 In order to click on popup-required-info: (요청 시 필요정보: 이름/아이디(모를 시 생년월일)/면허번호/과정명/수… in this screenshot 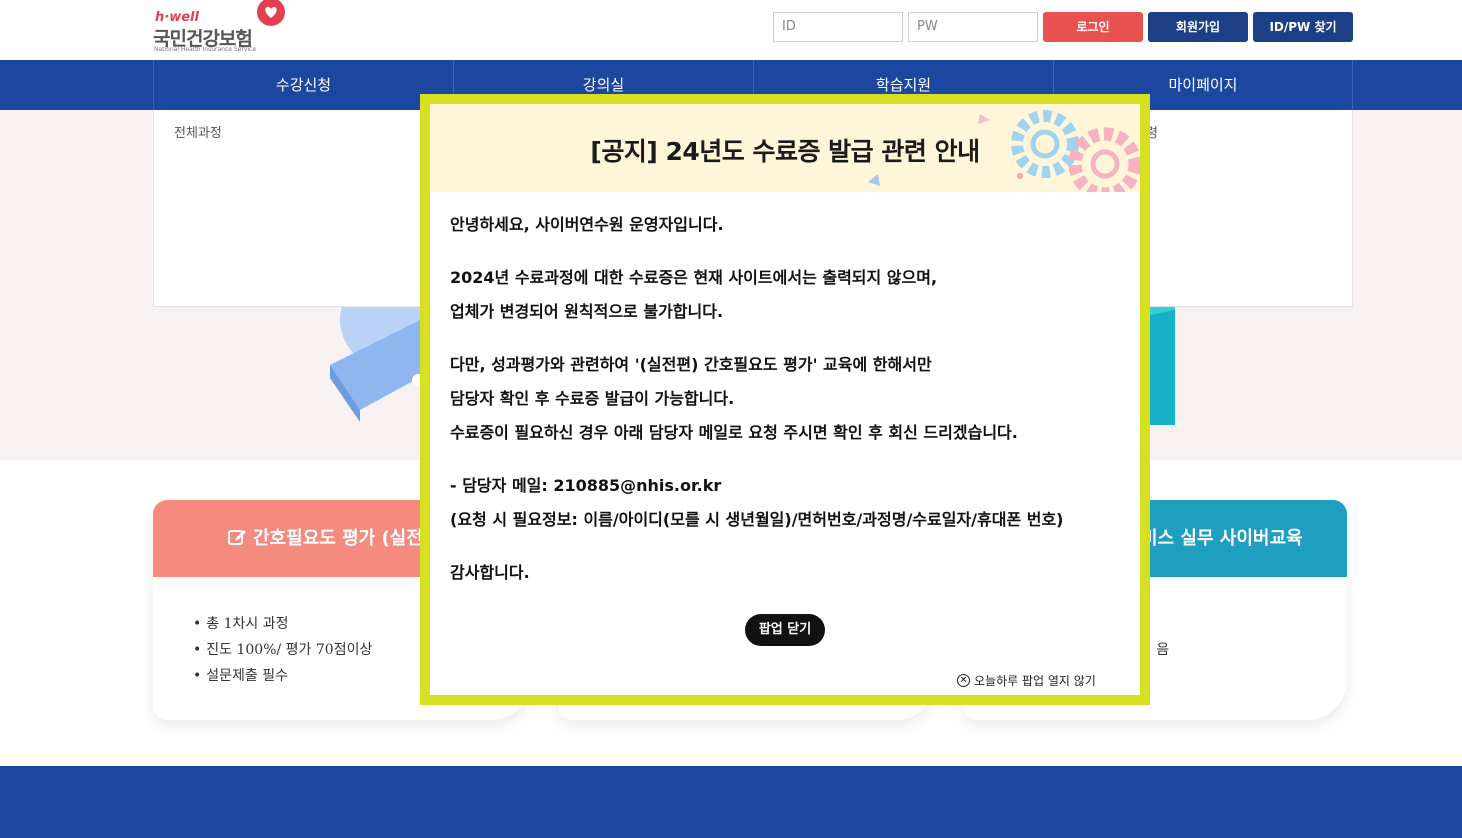, I will do `click(757, 519)`.